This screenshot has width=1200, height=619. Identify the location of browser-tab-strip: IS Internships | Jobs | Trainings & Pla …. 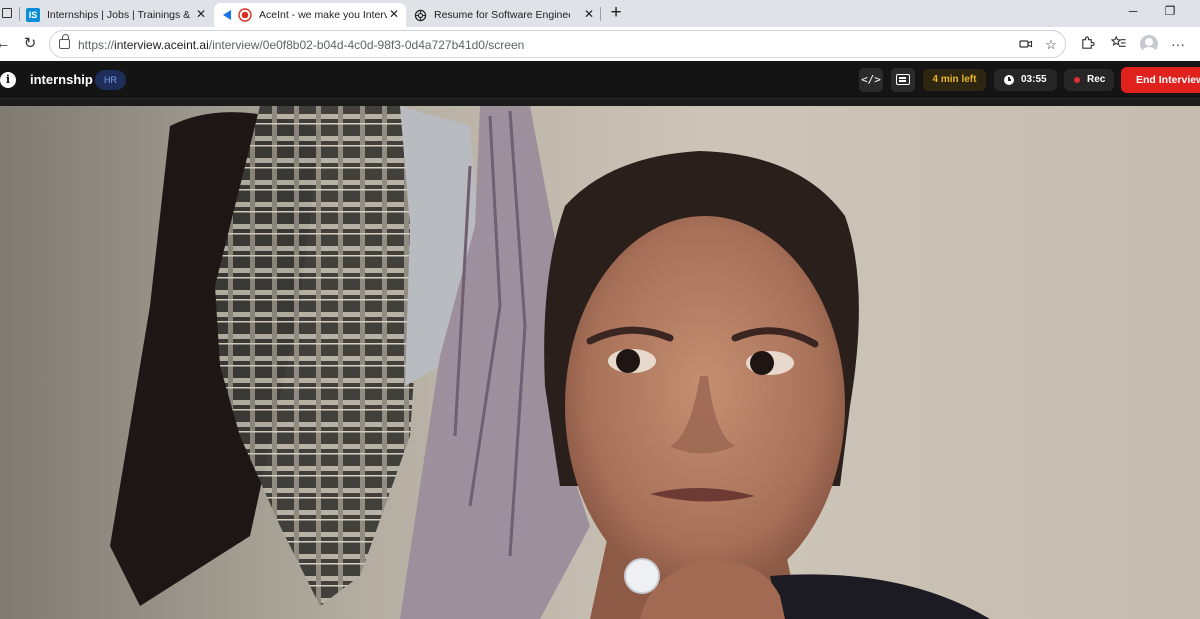
(600, 13).